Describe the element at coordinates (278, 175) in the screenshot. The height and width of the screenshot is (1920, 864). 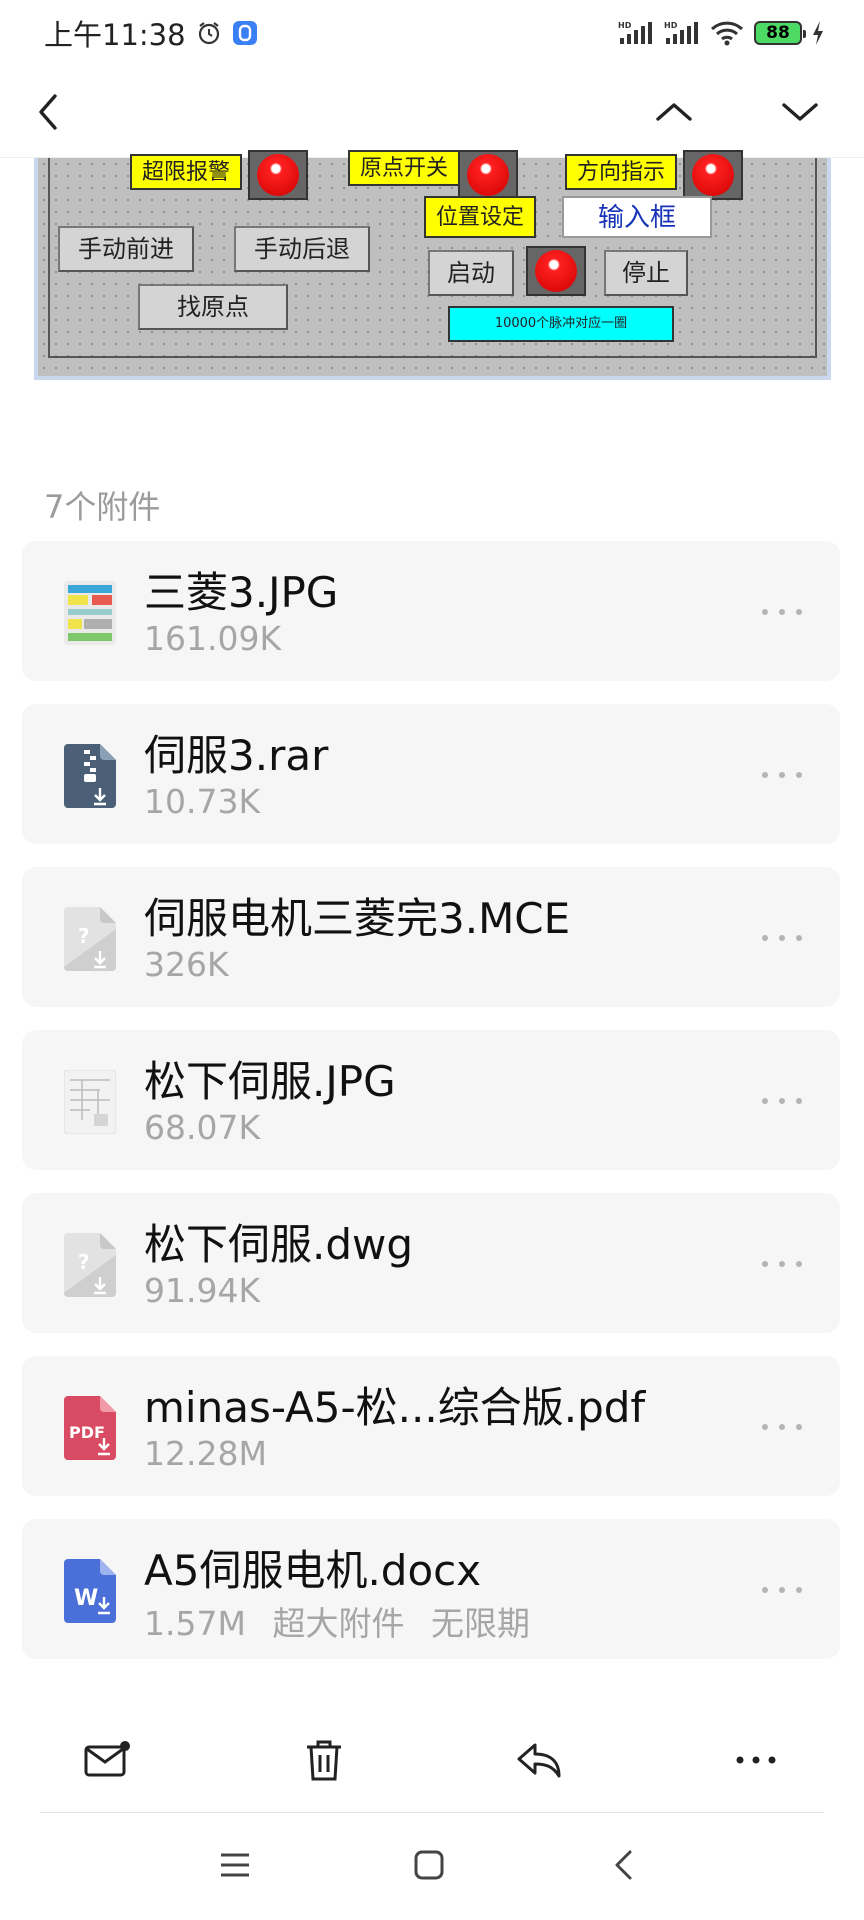
I see `hmi-lamp-alarm` at that location.